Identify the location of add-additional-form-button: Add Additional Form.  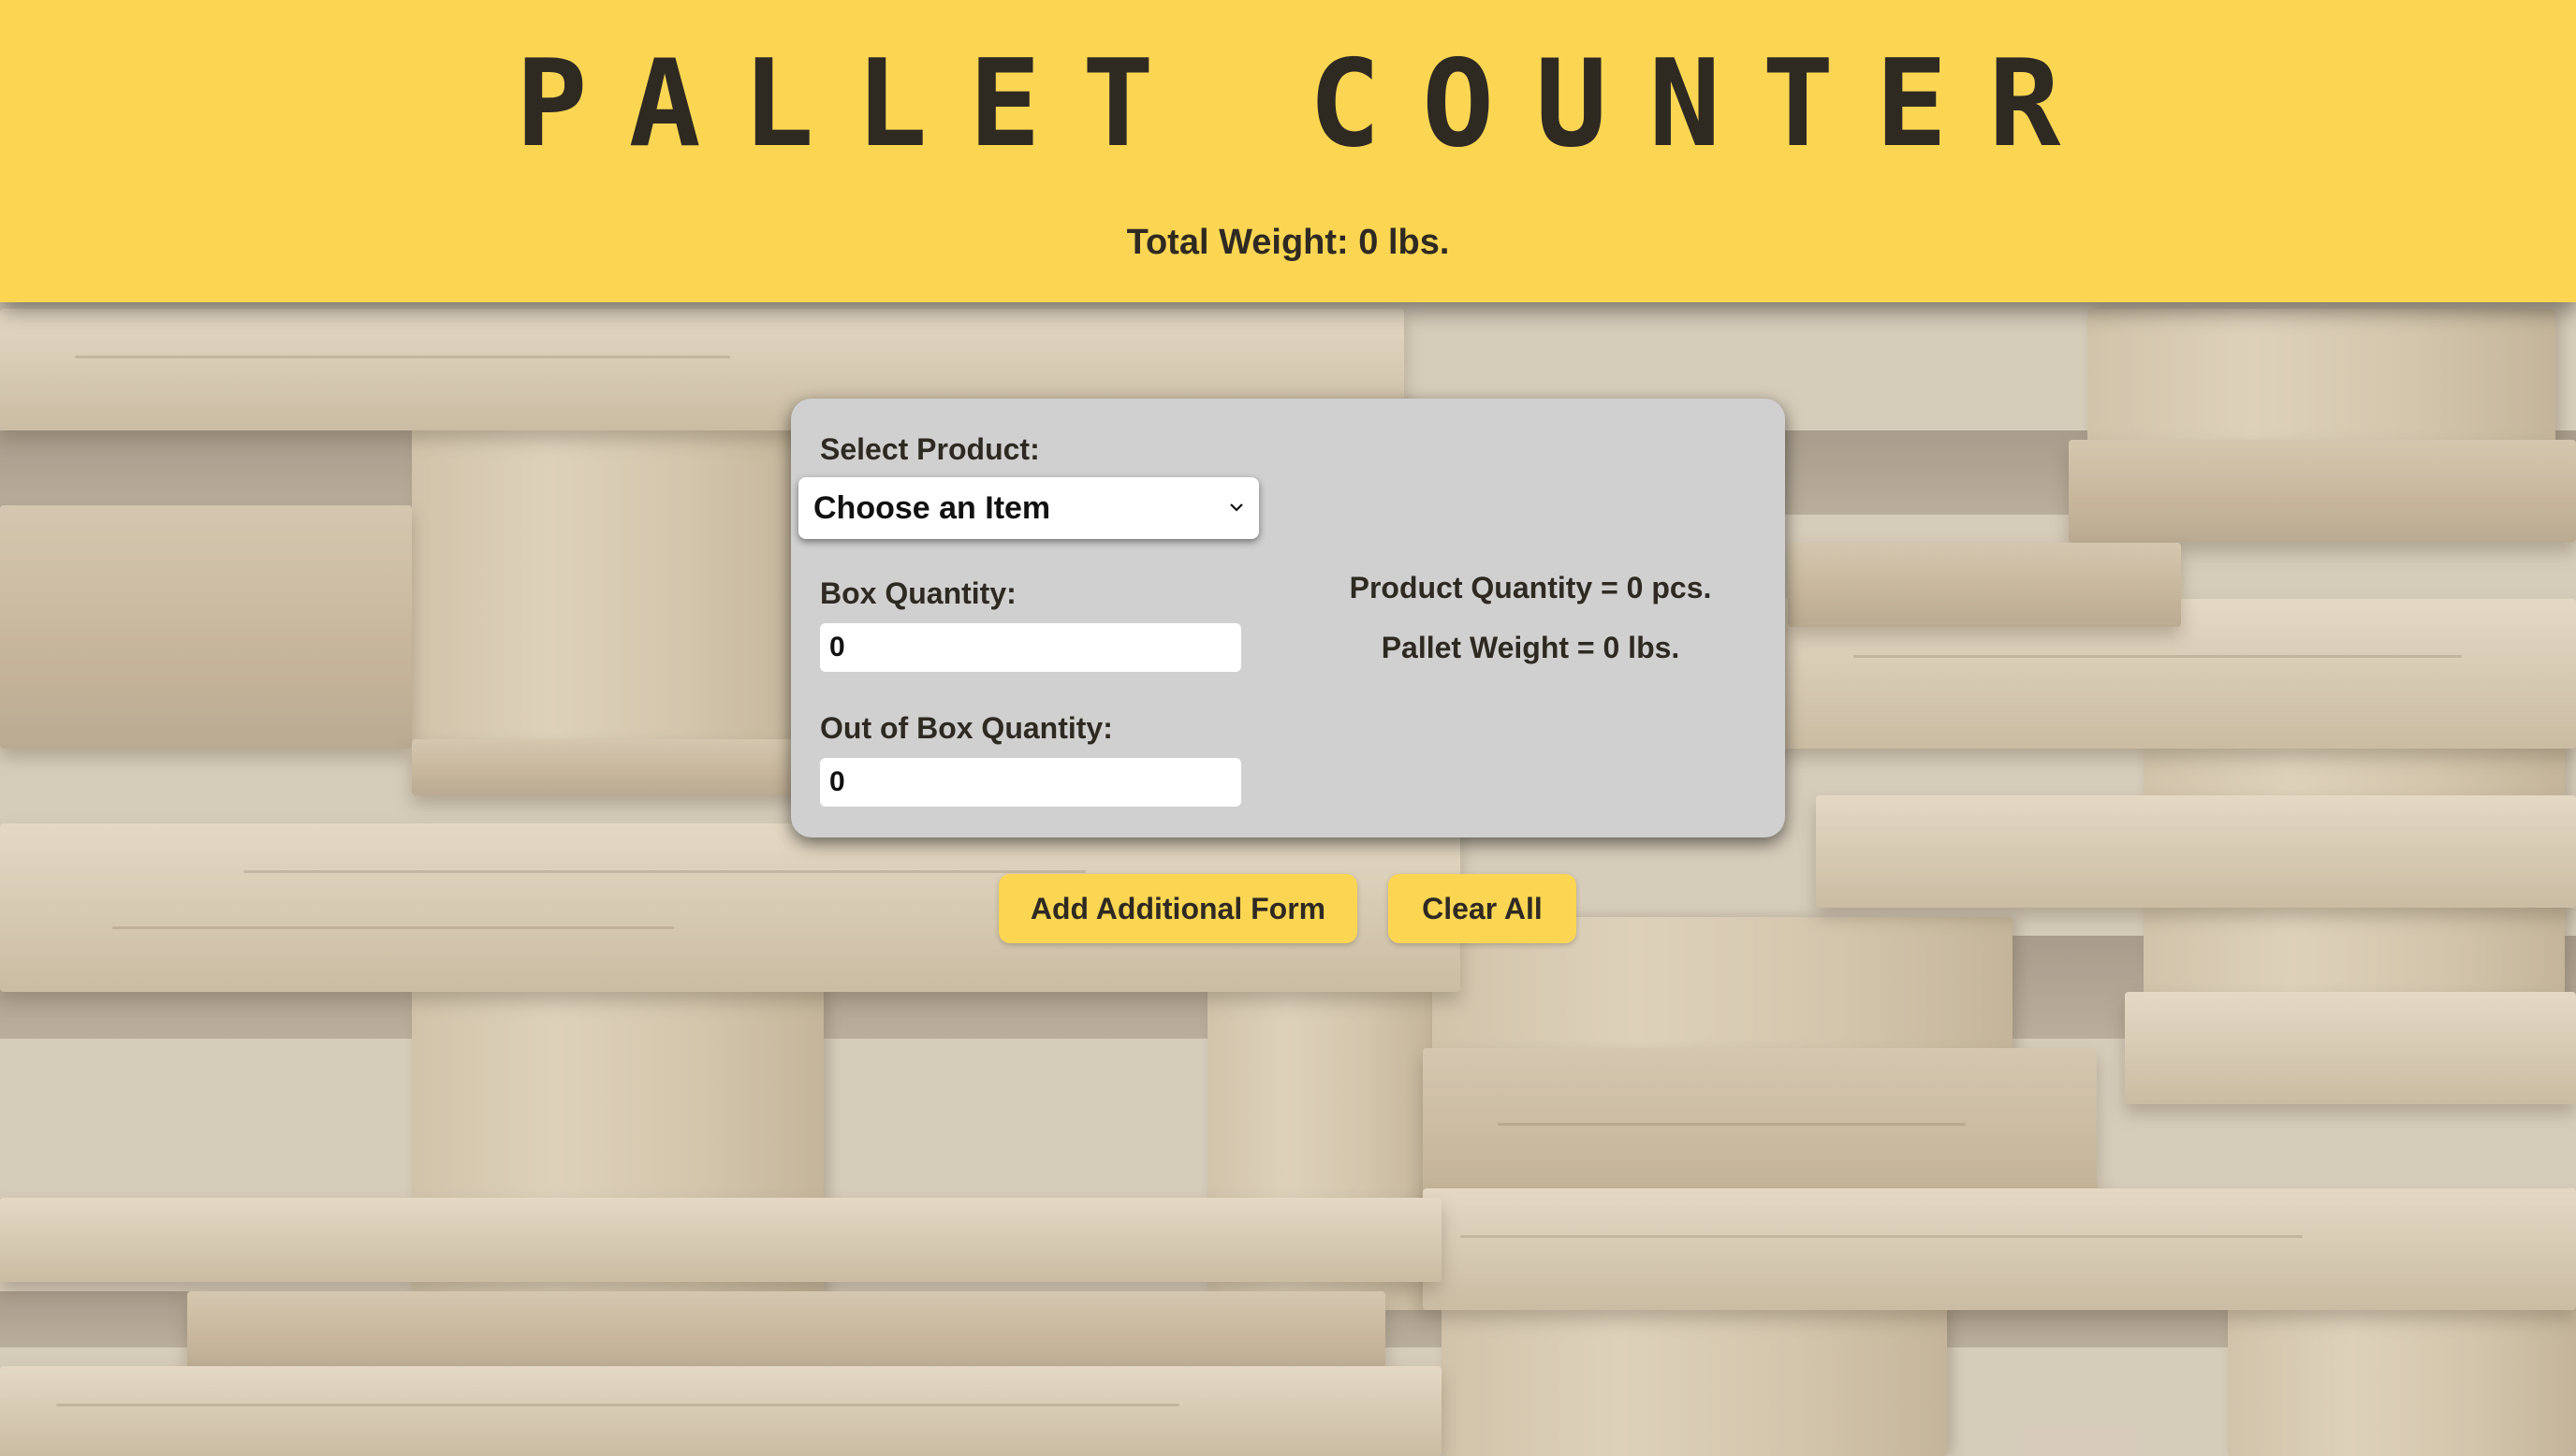
(1178, 908).